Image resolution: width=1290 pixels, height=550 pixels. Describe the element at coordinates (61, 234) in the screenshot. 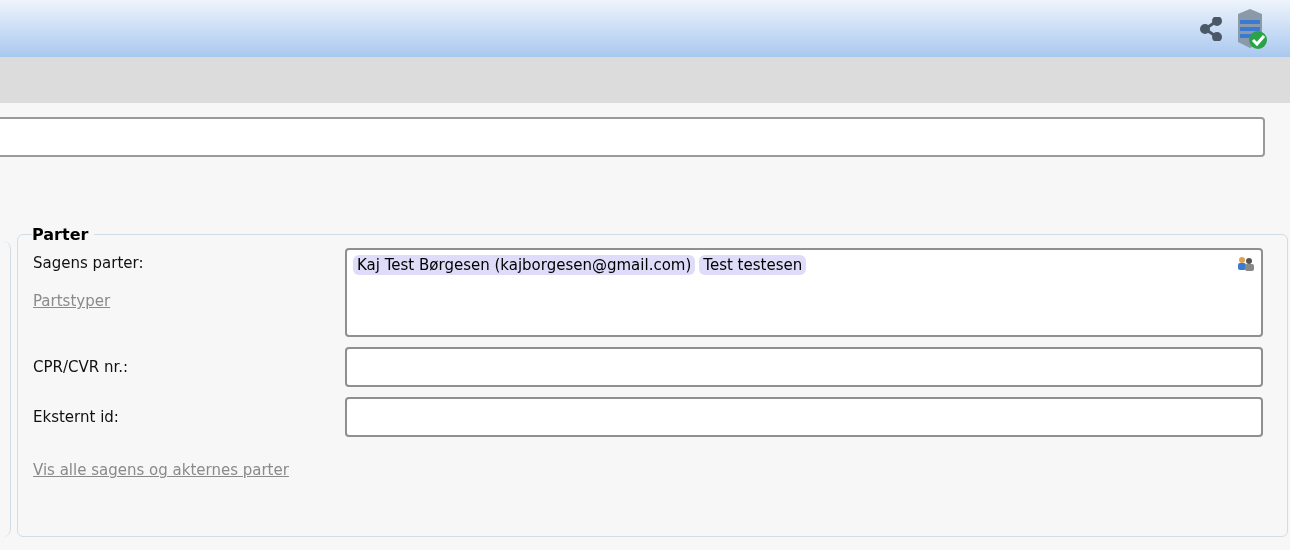

I see `group-title: Parter` at that location.